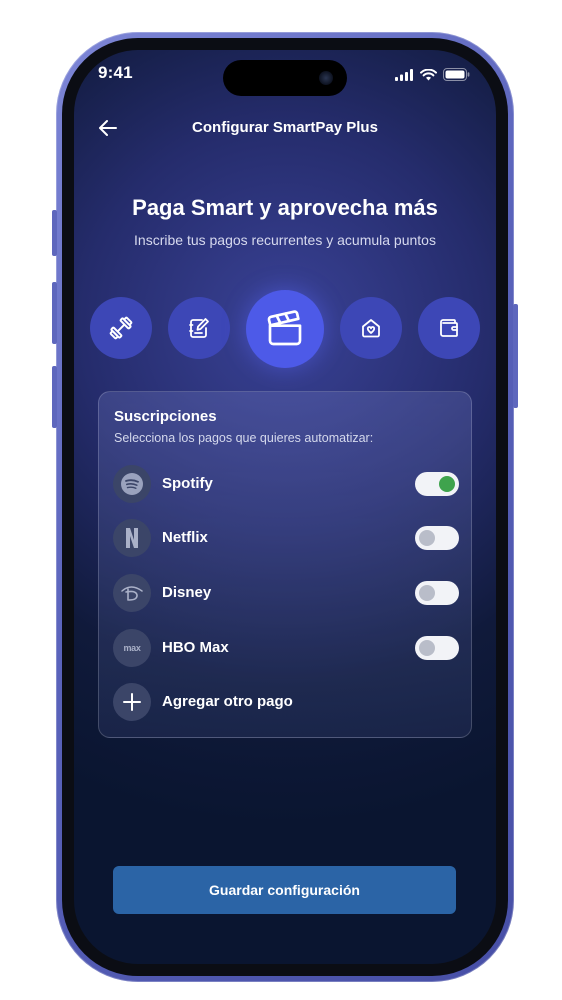 Image resolution: width=562 pixels, height=1000 pixels. Describe the element at coordinates (437, 484) in the screenshot. I see `spotify-toggle` at that location.